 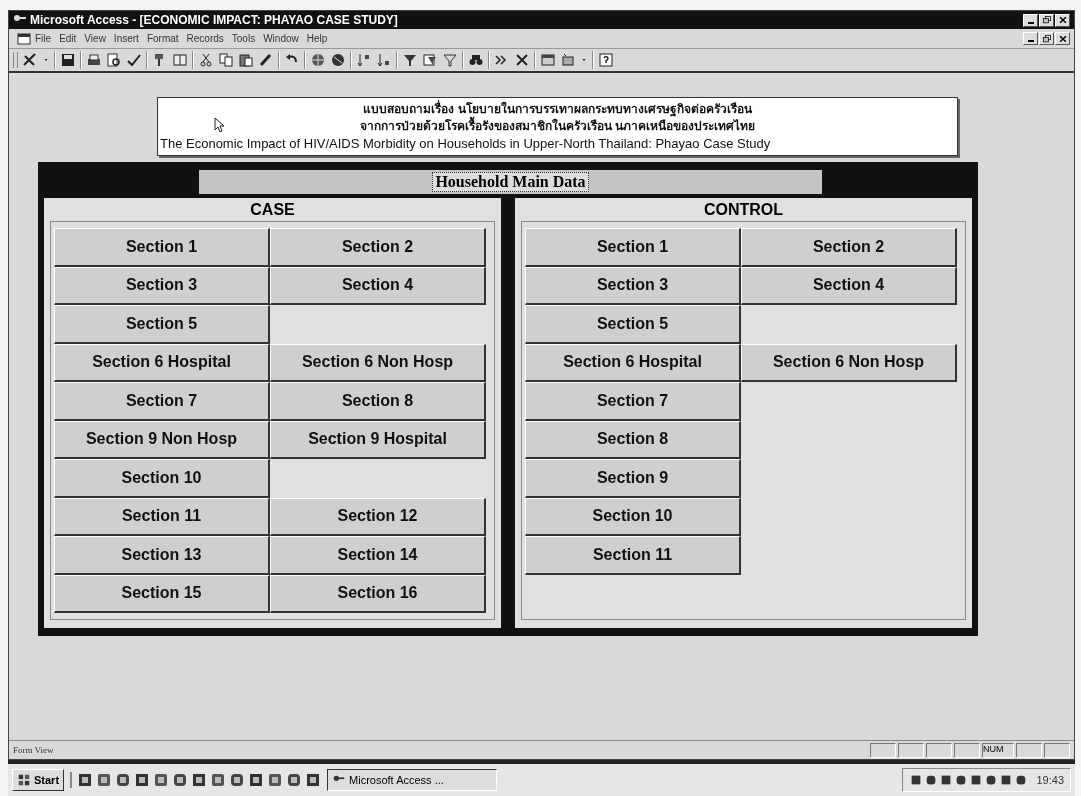 What do you see at coordinates (243, 38) in the screenshot?
I see `menu-item: Tools` at bounding box center [243, 38].